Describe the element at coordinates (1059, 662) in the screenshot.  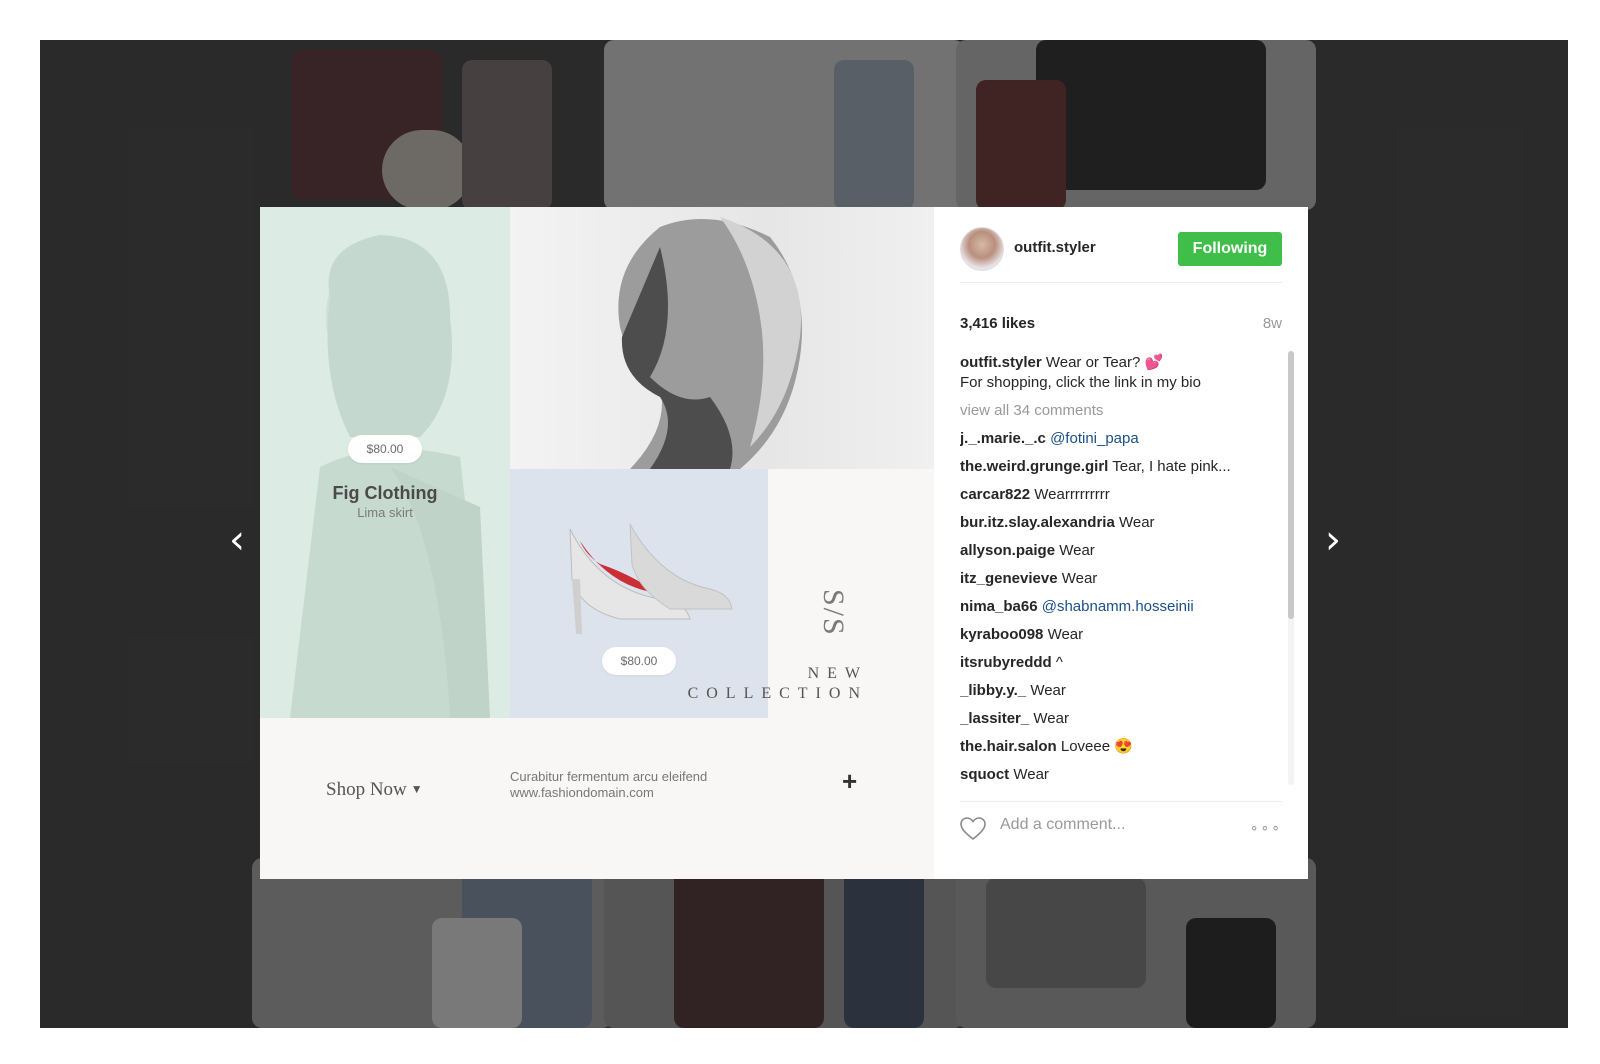
I see `comment-text: ^` at that location.